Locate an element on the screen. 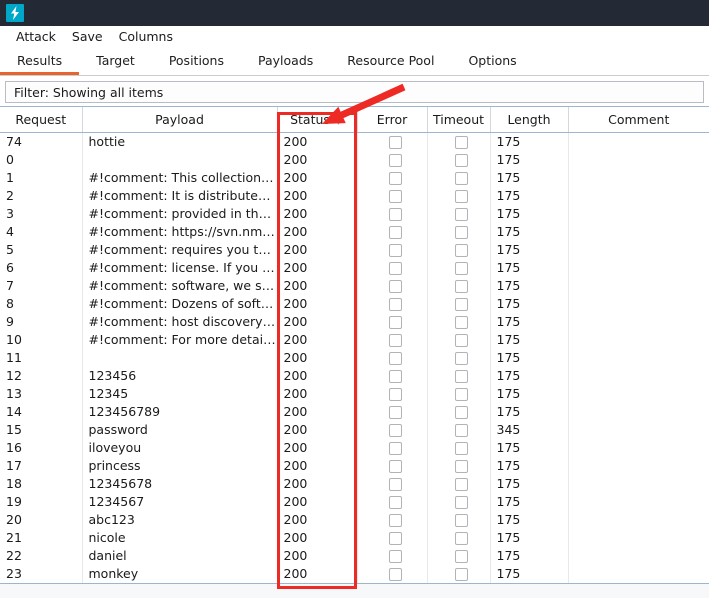 This screenshot has width=709, height=606. column-header-request: Request is located at coordinates (41, 120).